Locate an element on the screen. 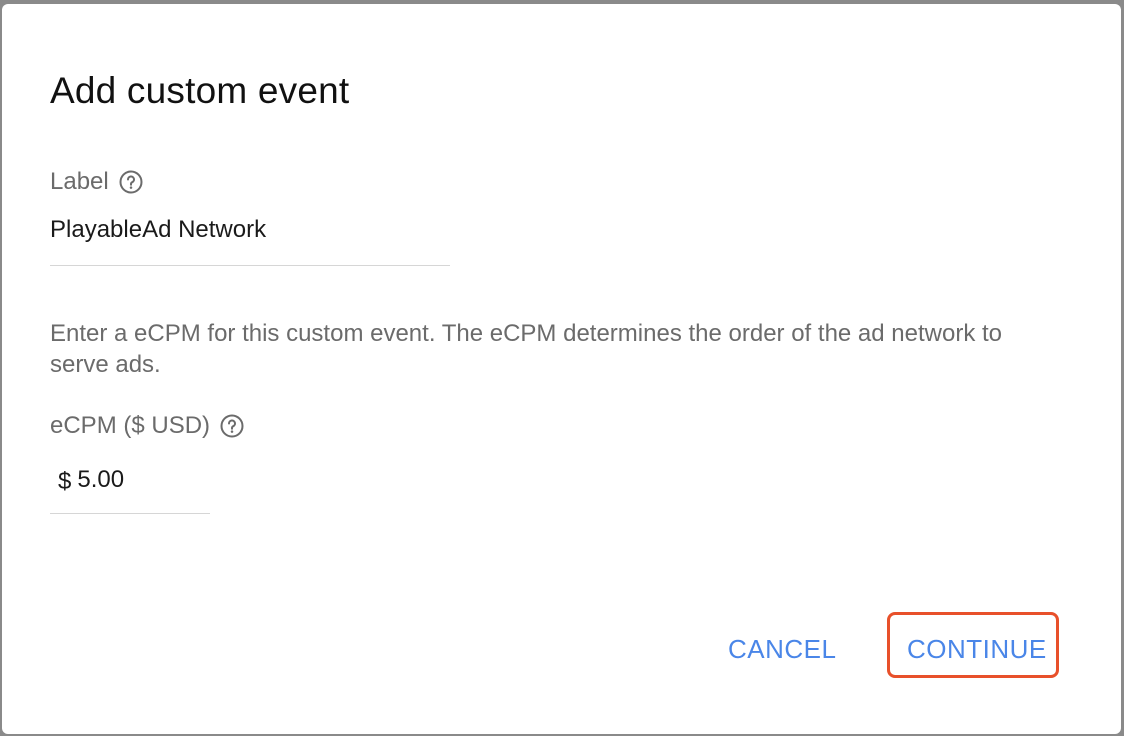  label-field-label-text: Label is located at coordinates (79, 181).